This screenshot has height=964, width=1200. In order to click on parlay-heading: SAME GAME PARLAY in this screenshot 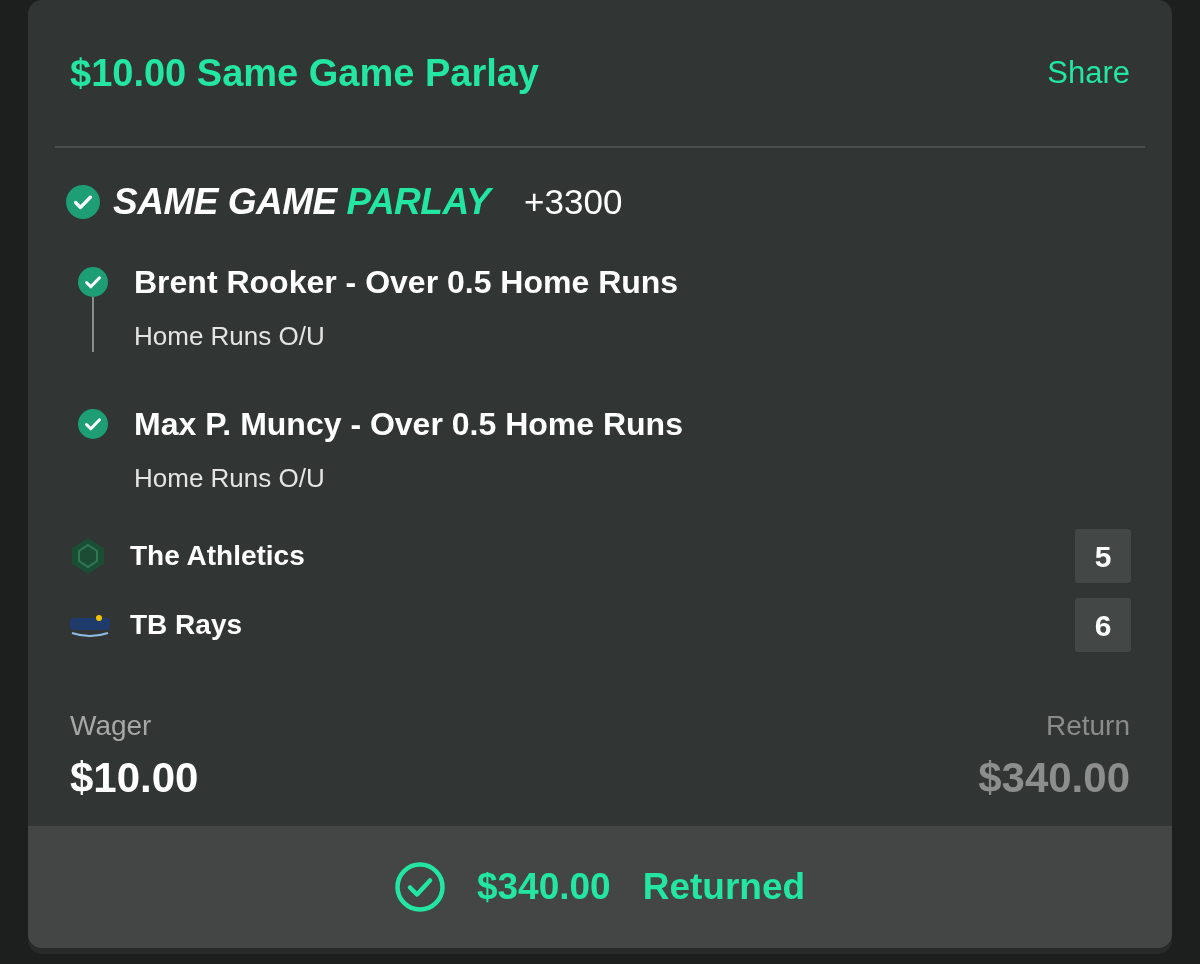, I will do `click(302, 202)`.